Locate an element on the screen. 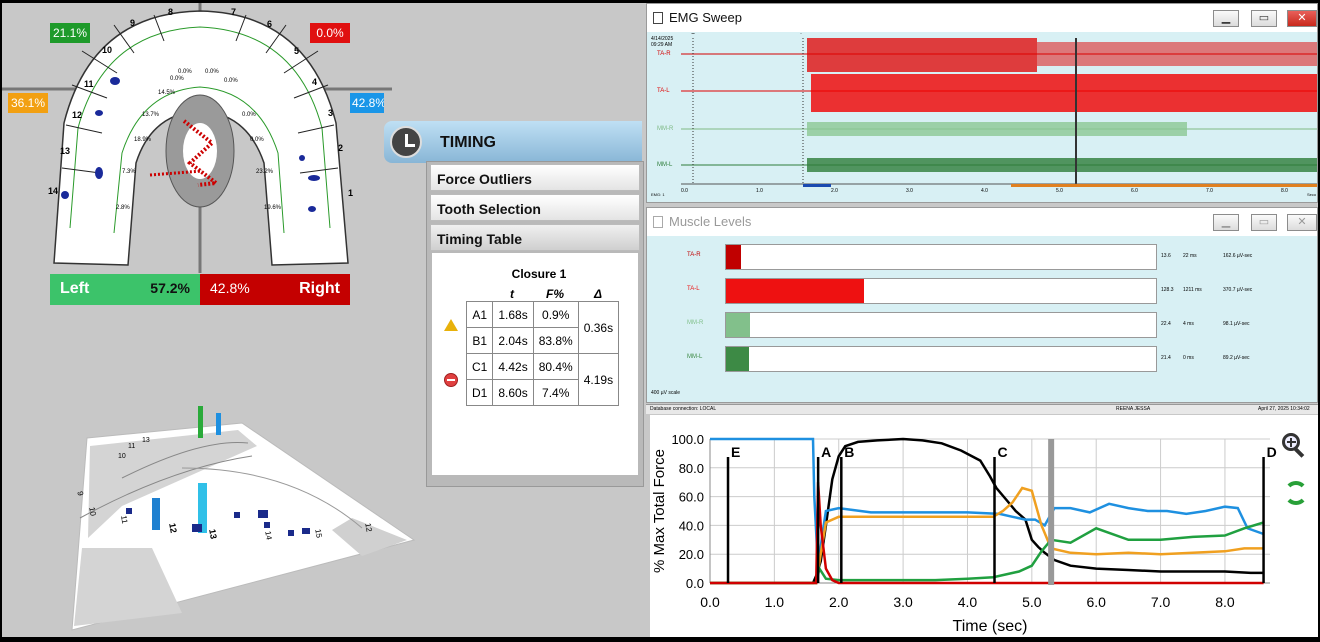  menu-tooth-selection: Tooth Selection is located at coordinates (535, 207).